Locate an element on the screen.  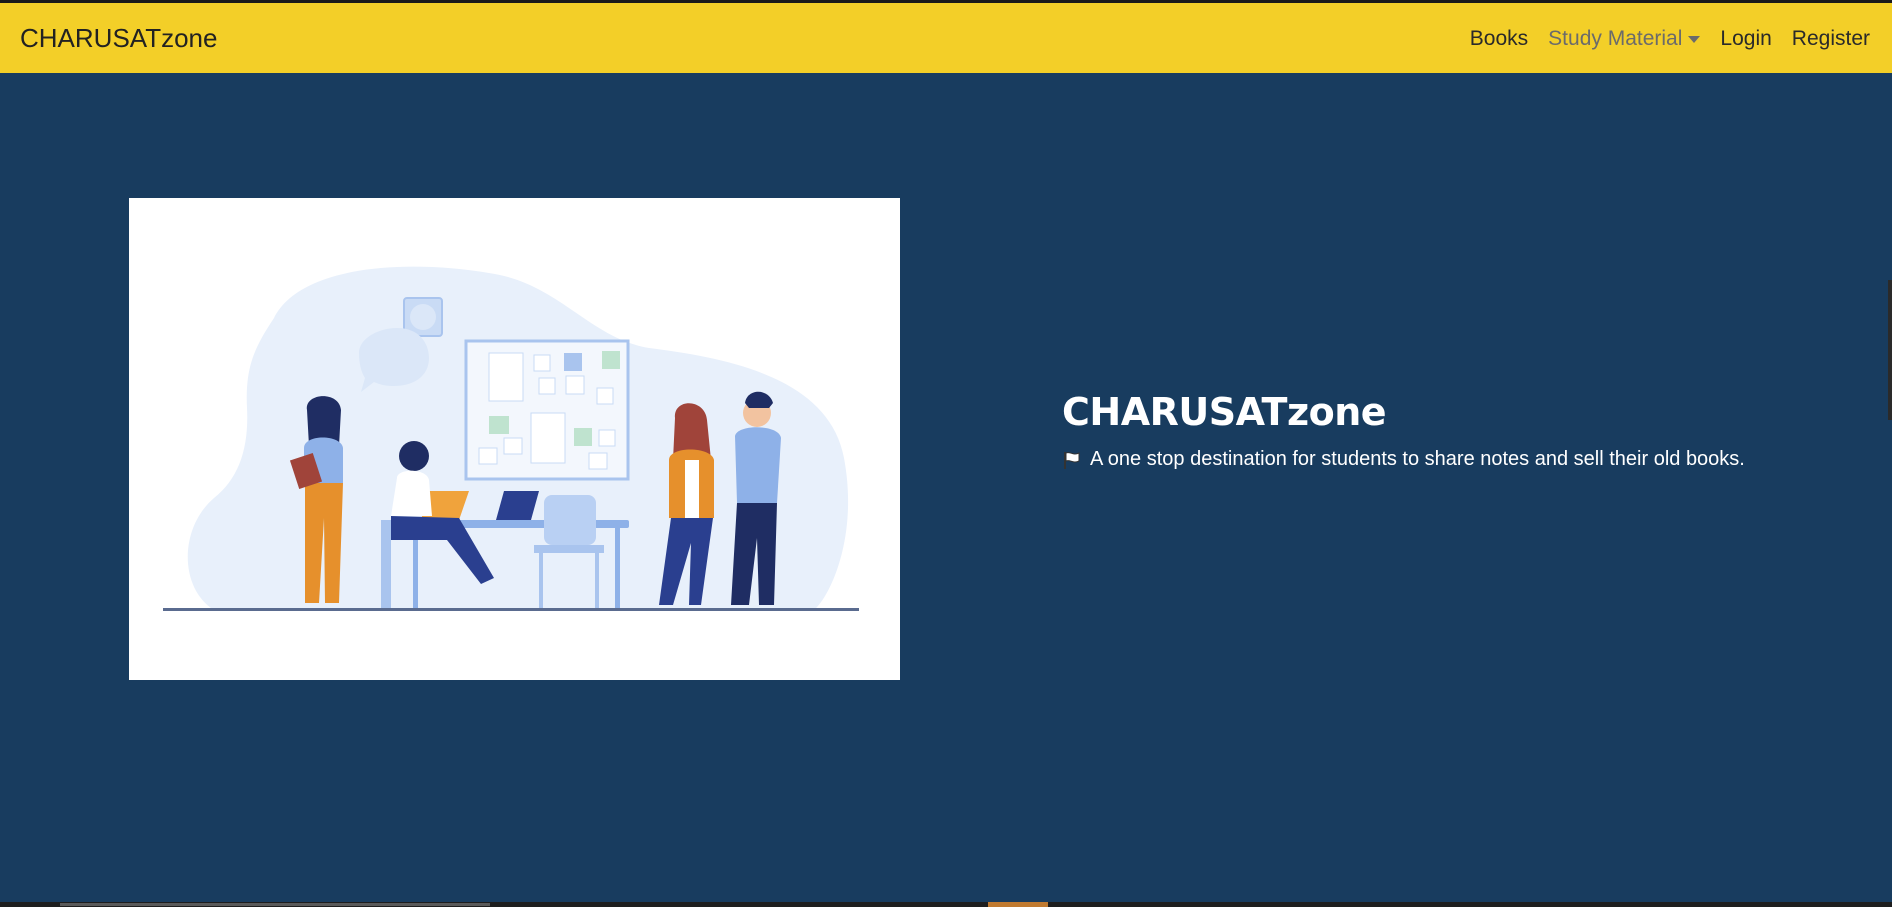
nav-link-books: Books is located at coordinates (1499, 39).